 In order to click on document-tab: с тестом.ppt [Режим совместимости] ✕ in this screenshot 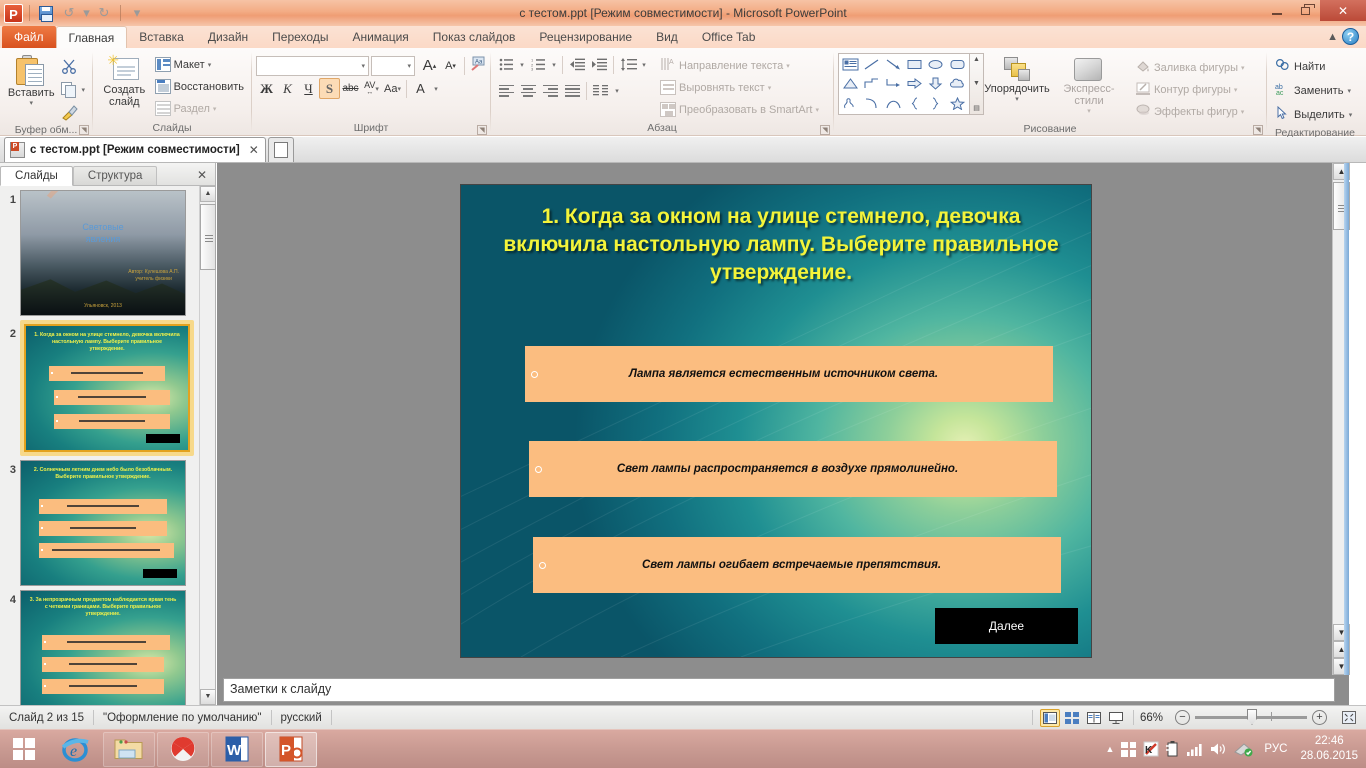, I will do `click(135, 149)`.